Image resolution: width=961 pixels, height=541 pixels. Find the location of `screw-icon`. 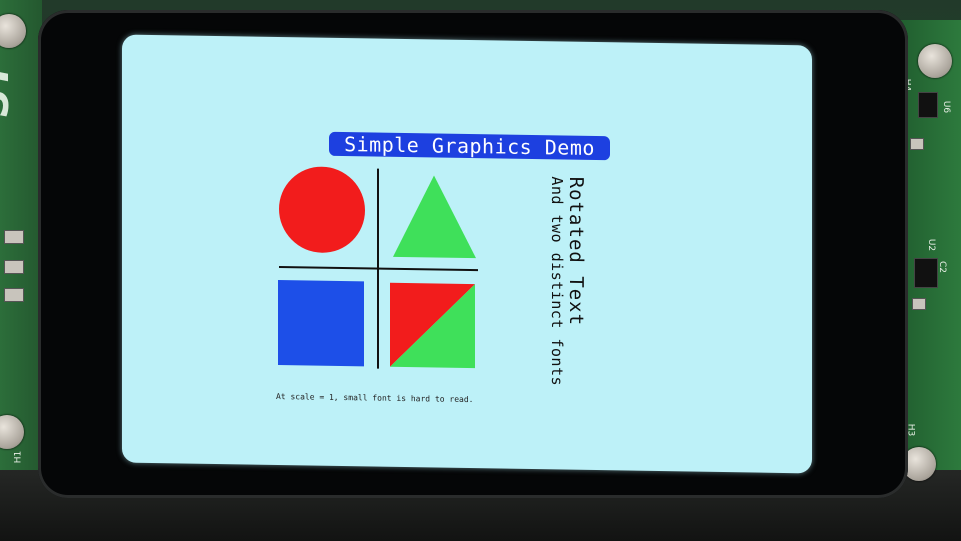

screw-icon is located at coordinates (935, 61).